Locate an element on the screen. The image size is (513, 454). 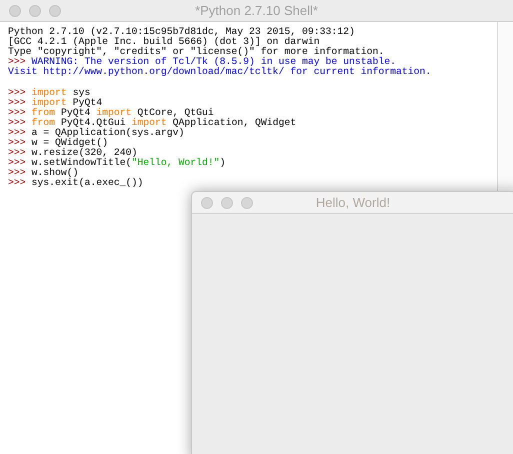
code-text: QApplication, QWidget is located at coordinates (234, 122).